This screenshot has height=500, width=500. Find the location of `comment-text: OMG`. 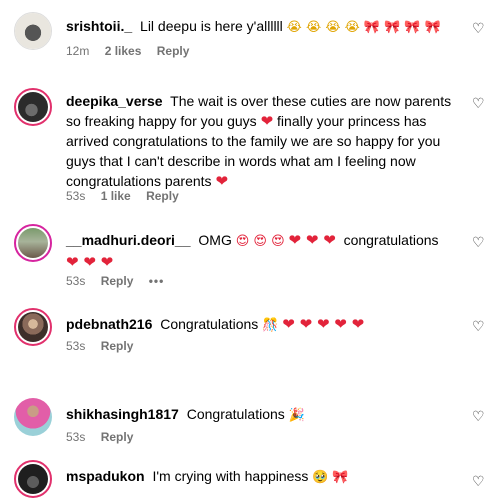

comment-text: OMG is located at coordinates (215, 240).